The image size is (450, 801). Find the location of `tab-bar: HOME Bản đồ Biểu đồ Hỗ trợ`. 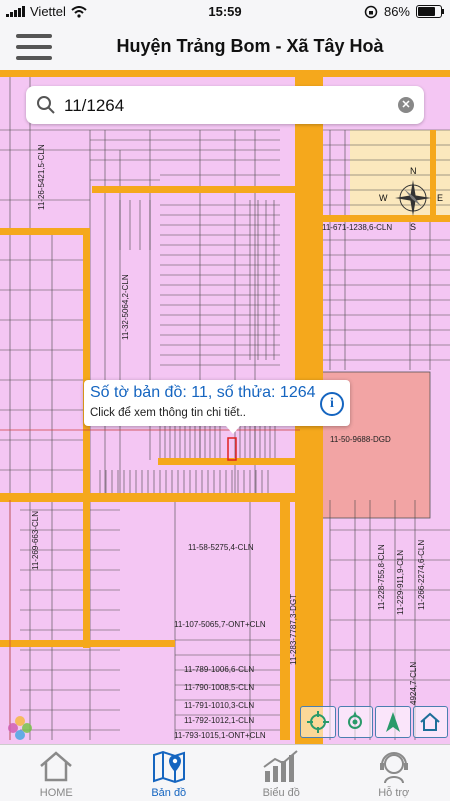

tab-bar: HOME Bản đồ Biểu đồ Hỗ trợ is located at coordinates (225, 772).